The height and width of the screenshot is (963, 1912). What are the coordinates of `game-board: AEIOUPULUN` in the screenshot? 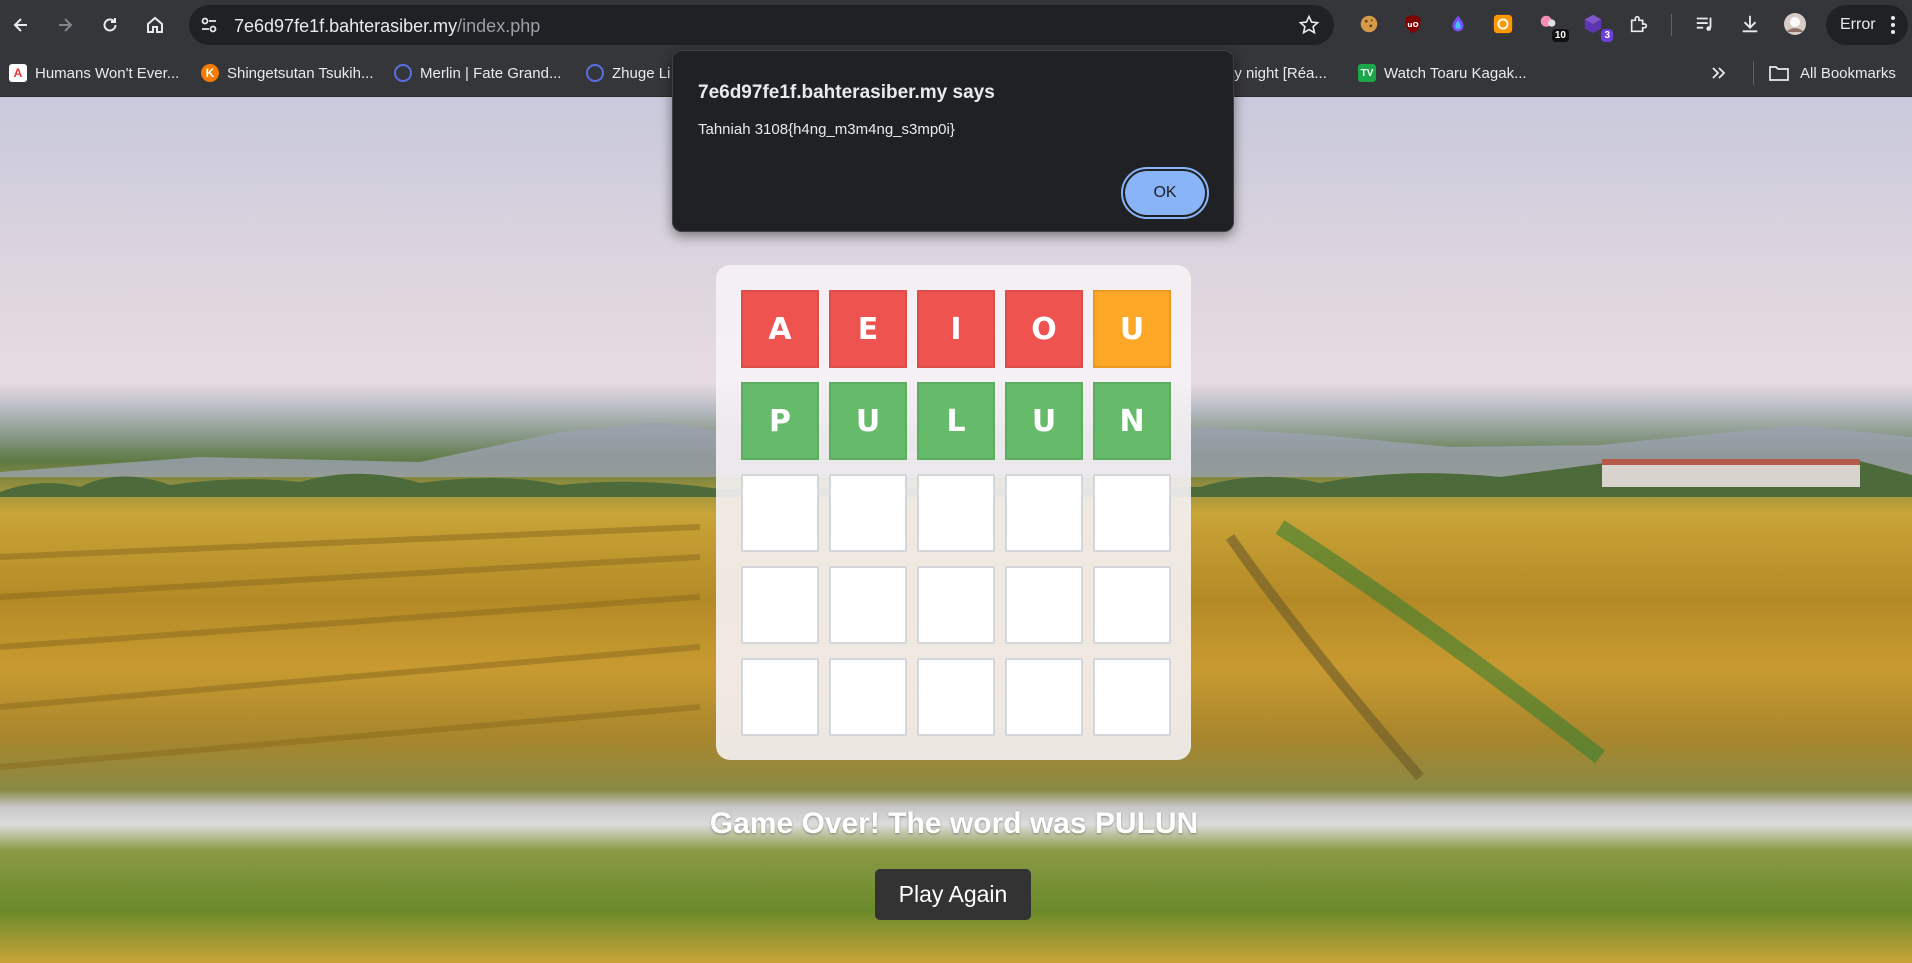 It's located at (953, 512).